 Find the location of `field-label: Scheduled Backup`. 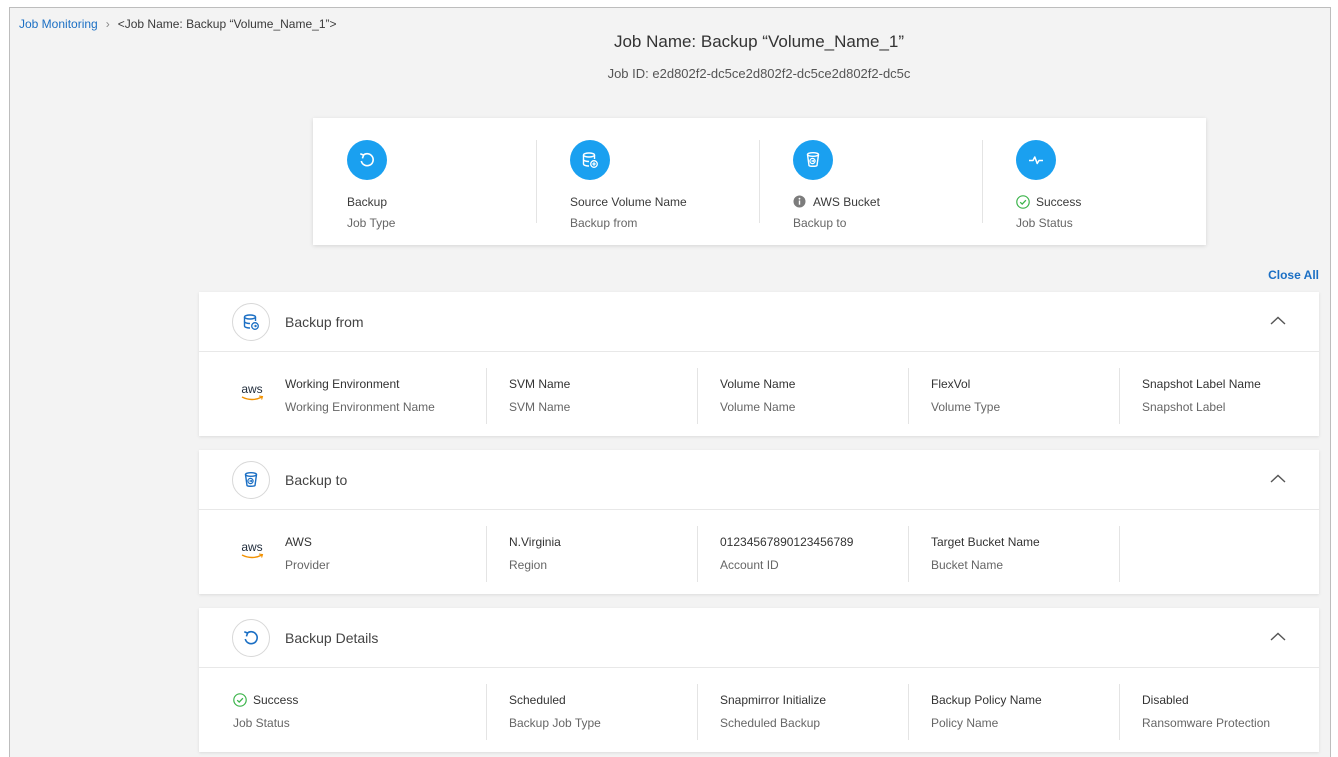

field-label: Scheduled Backup is located at coordinates (770, 723).